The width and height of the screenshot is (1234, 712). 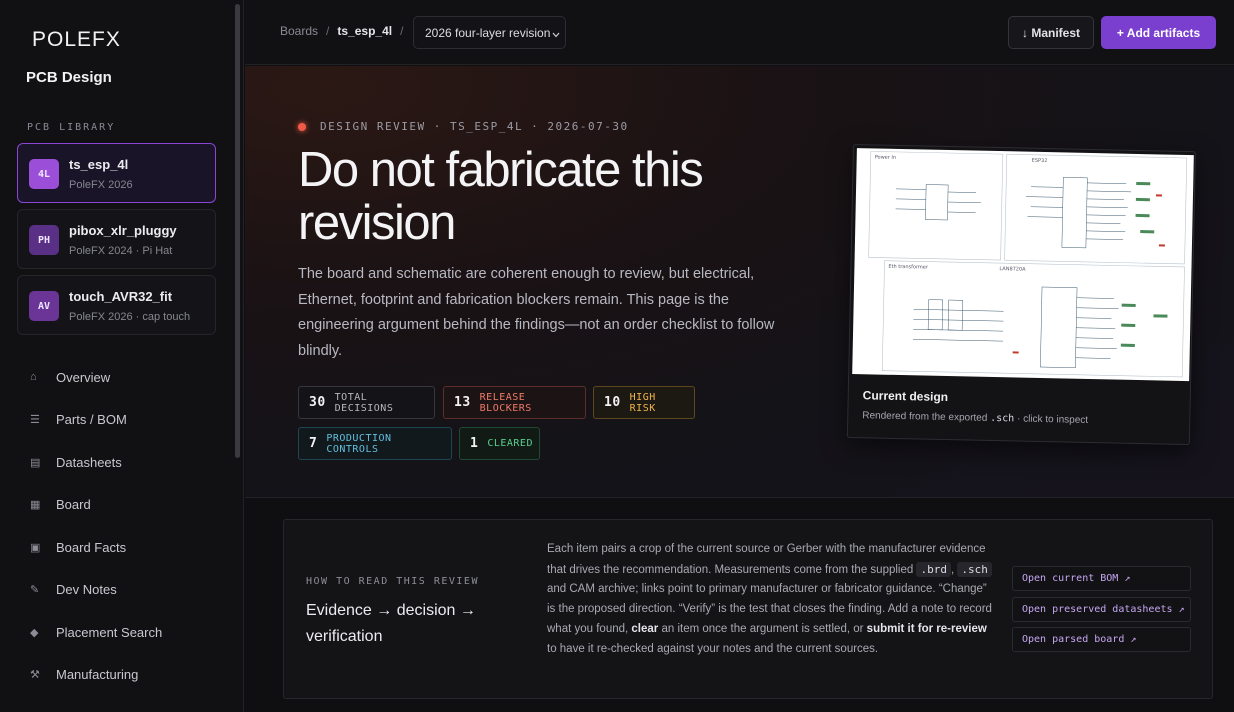 What do you see at coordinates (474, 443) in the screenshot?
I see `stat-value: 1` at bounding box center [474, 443].